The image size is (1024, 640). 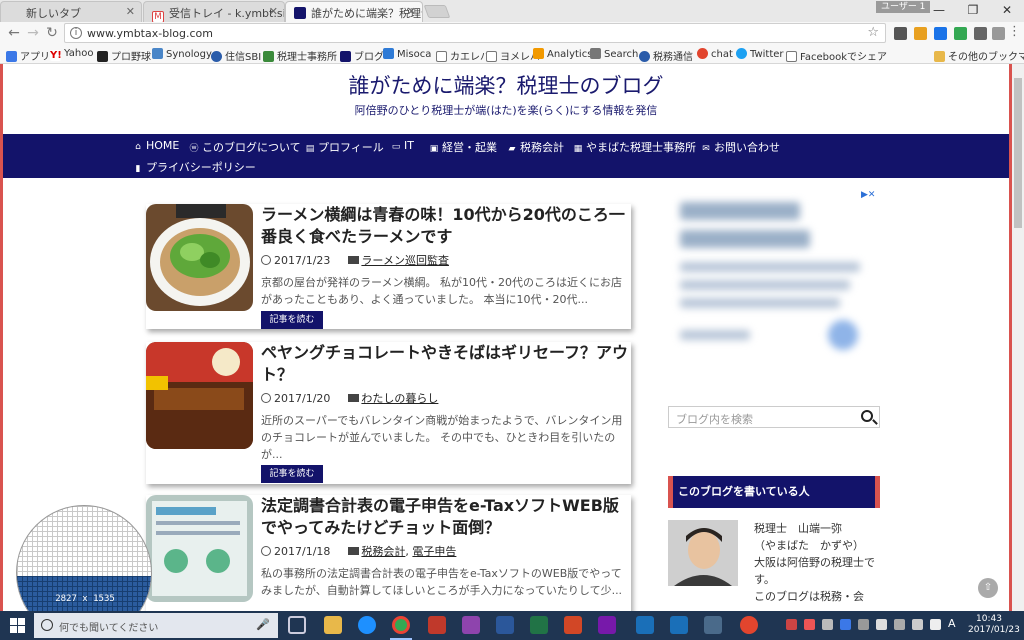 I want to click on powerpoint-icon, so click(x=573, y=625).